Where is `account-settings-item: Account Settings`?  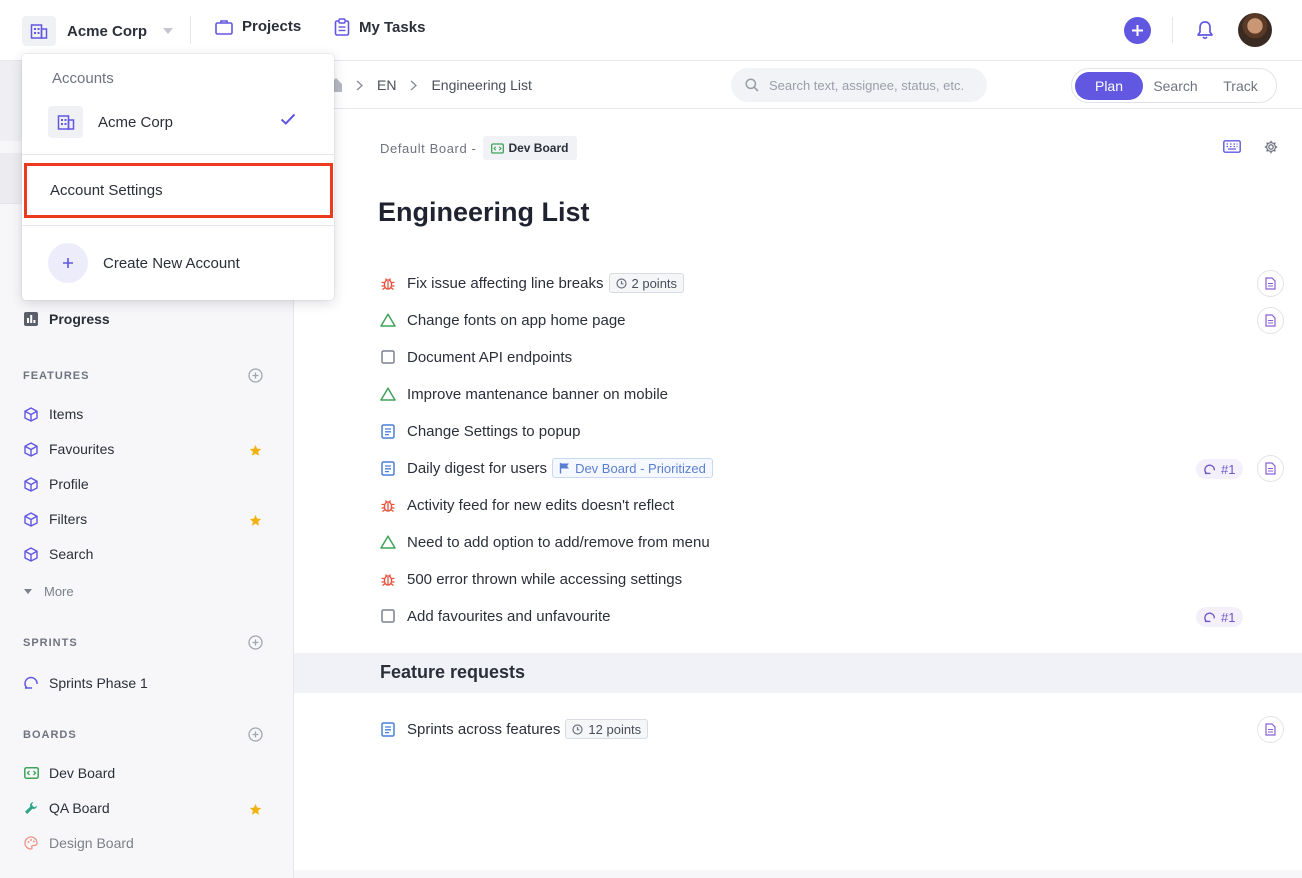
account-settings-item: Account Settings is located at coordinates (178, 190).